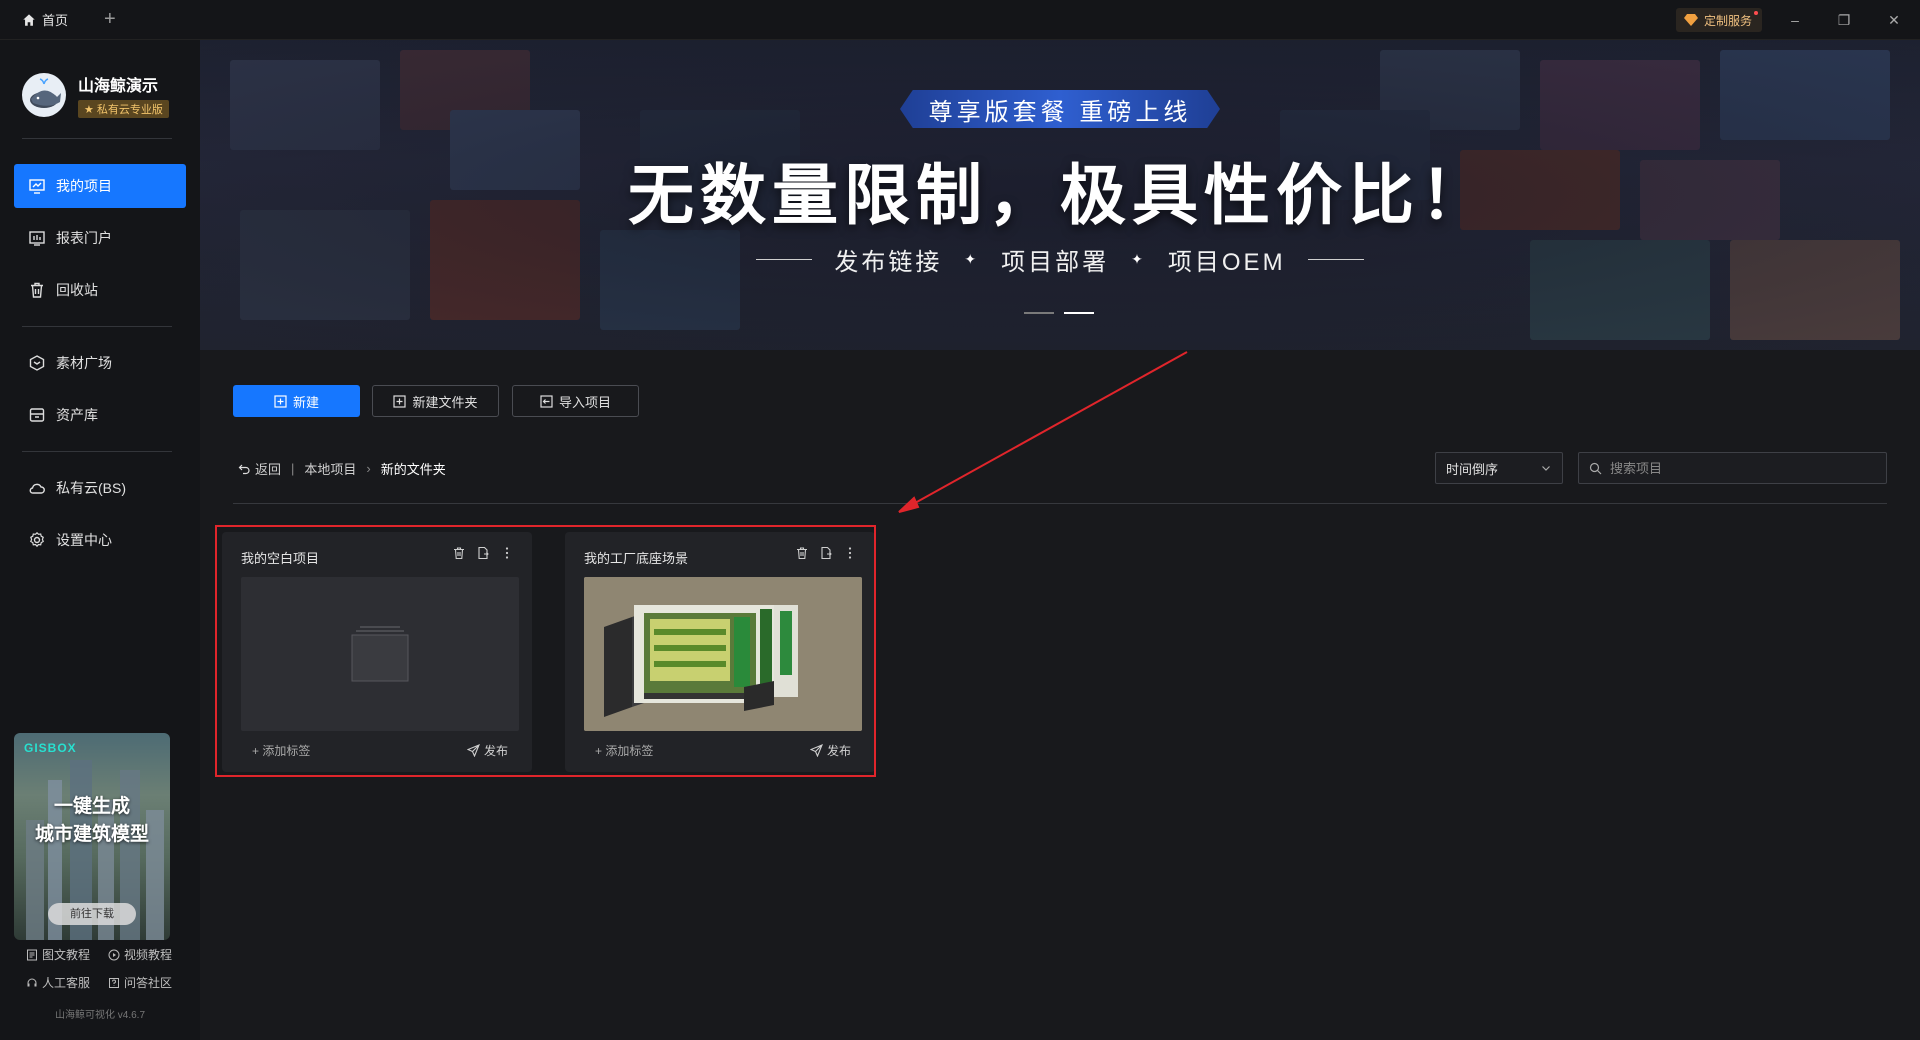 The height and width of the screenshot is (1040, 1920). I want to click on back-label: 返回, so click(268, 469).